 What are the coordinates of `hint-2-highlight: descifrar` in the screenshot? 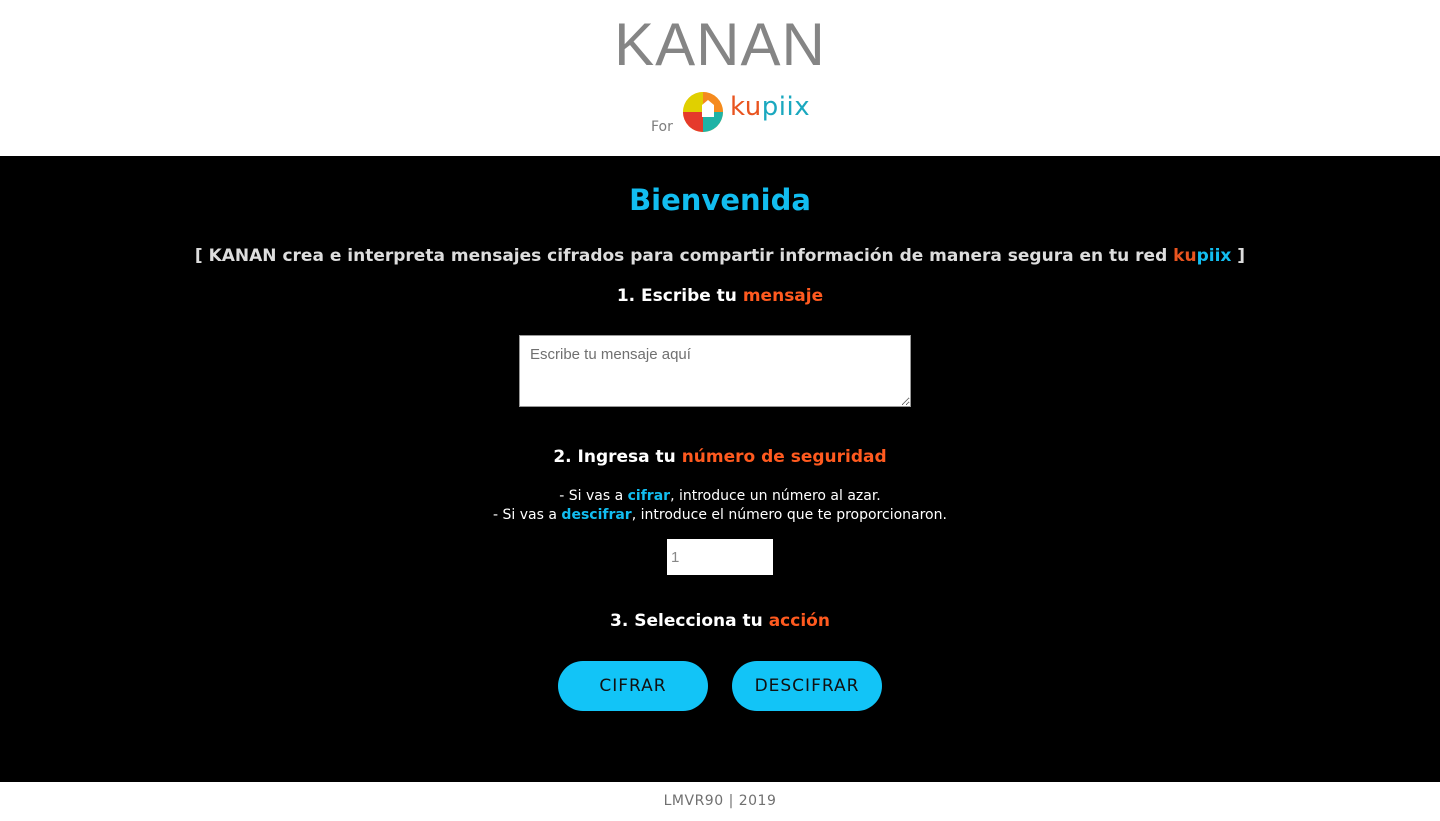 It's located at (596, 515).